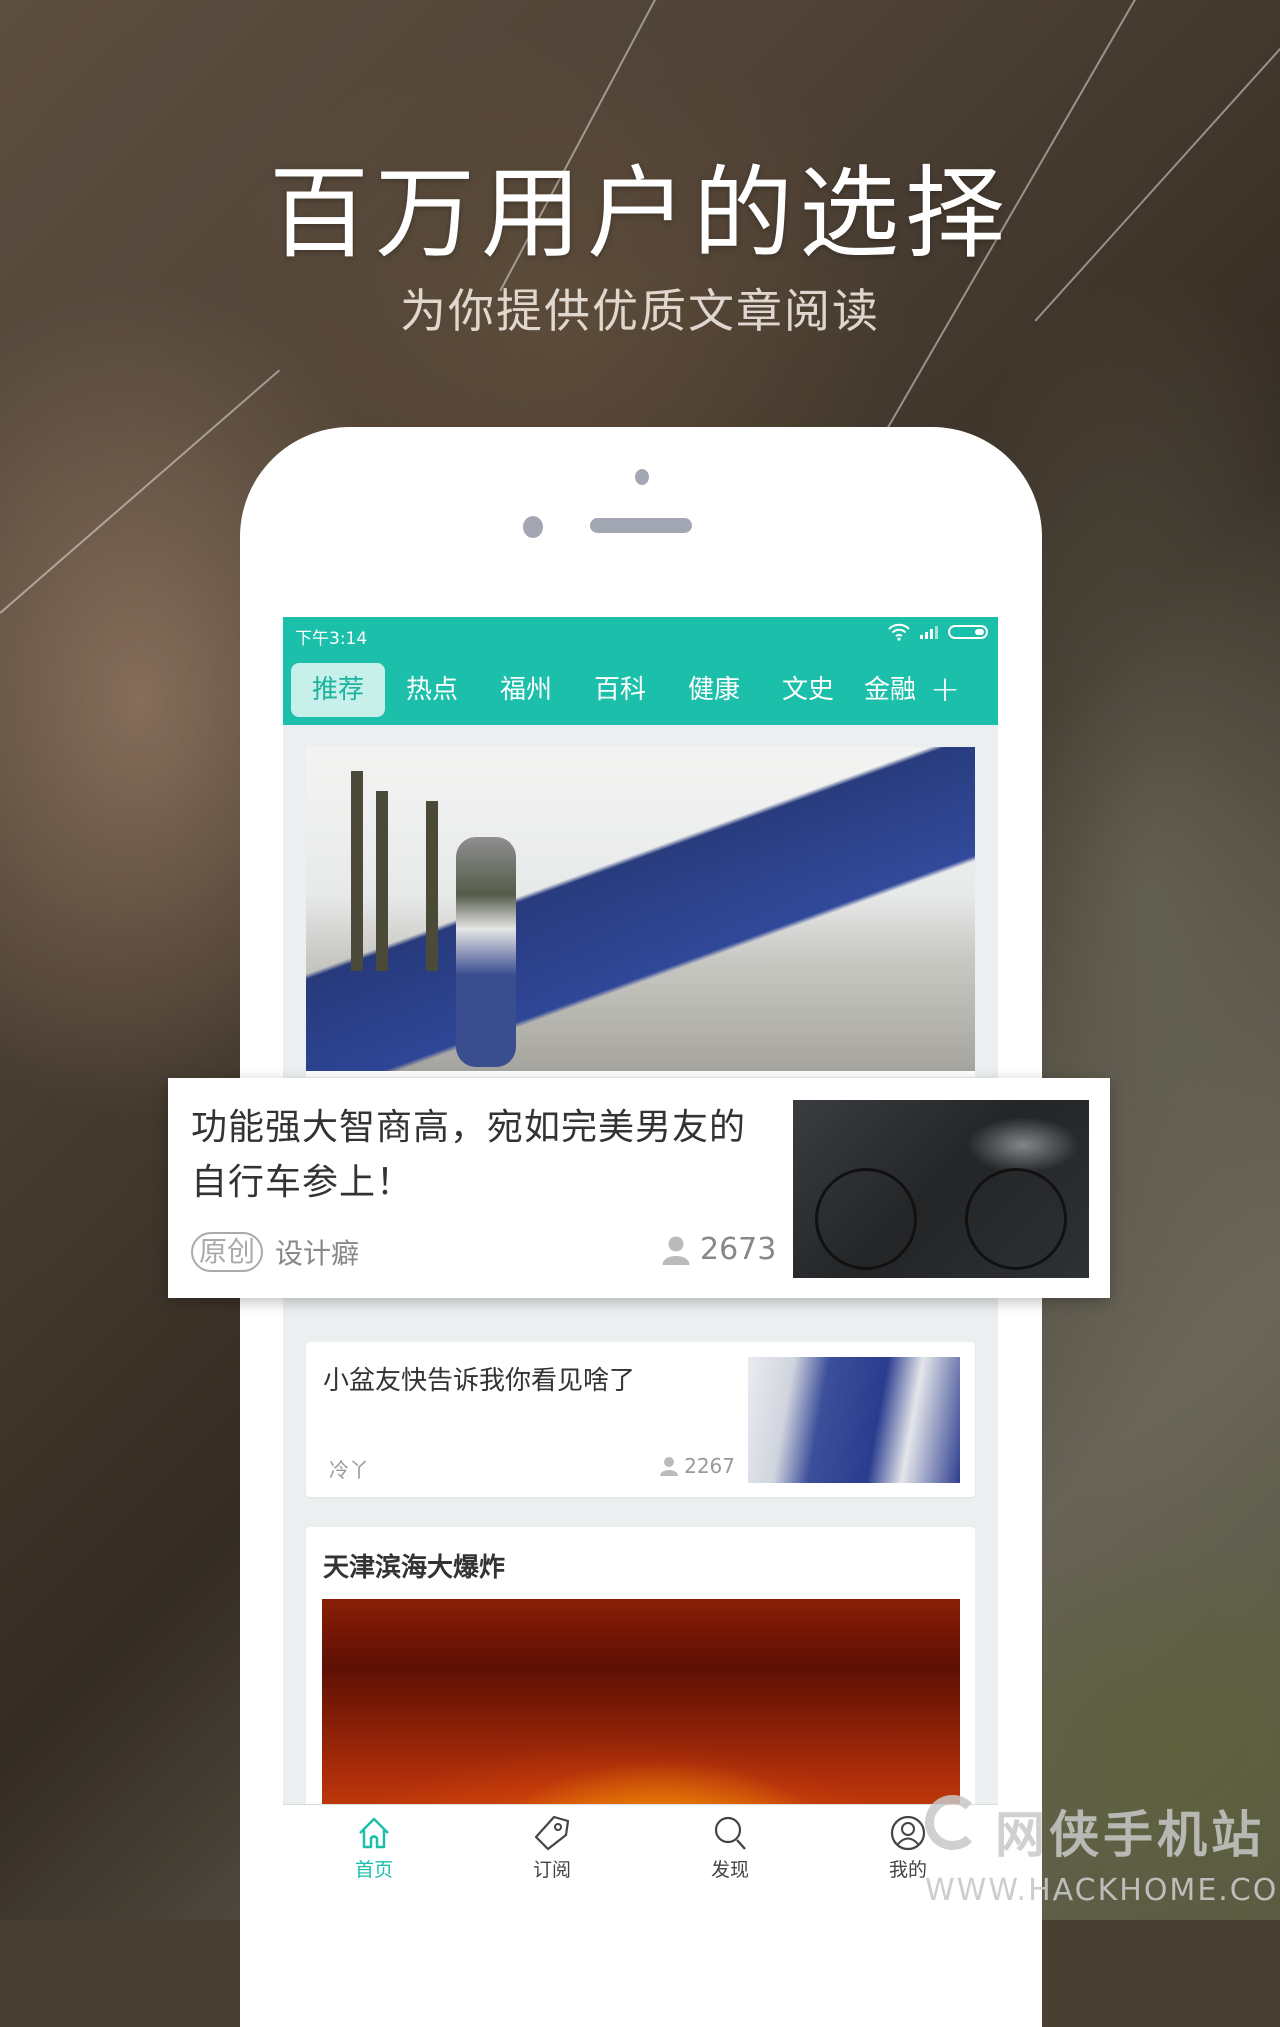 Image resolution: width=1280 pixels, height=2027 pixels. I want to click on article-thumbnail, so click(854, 1420).